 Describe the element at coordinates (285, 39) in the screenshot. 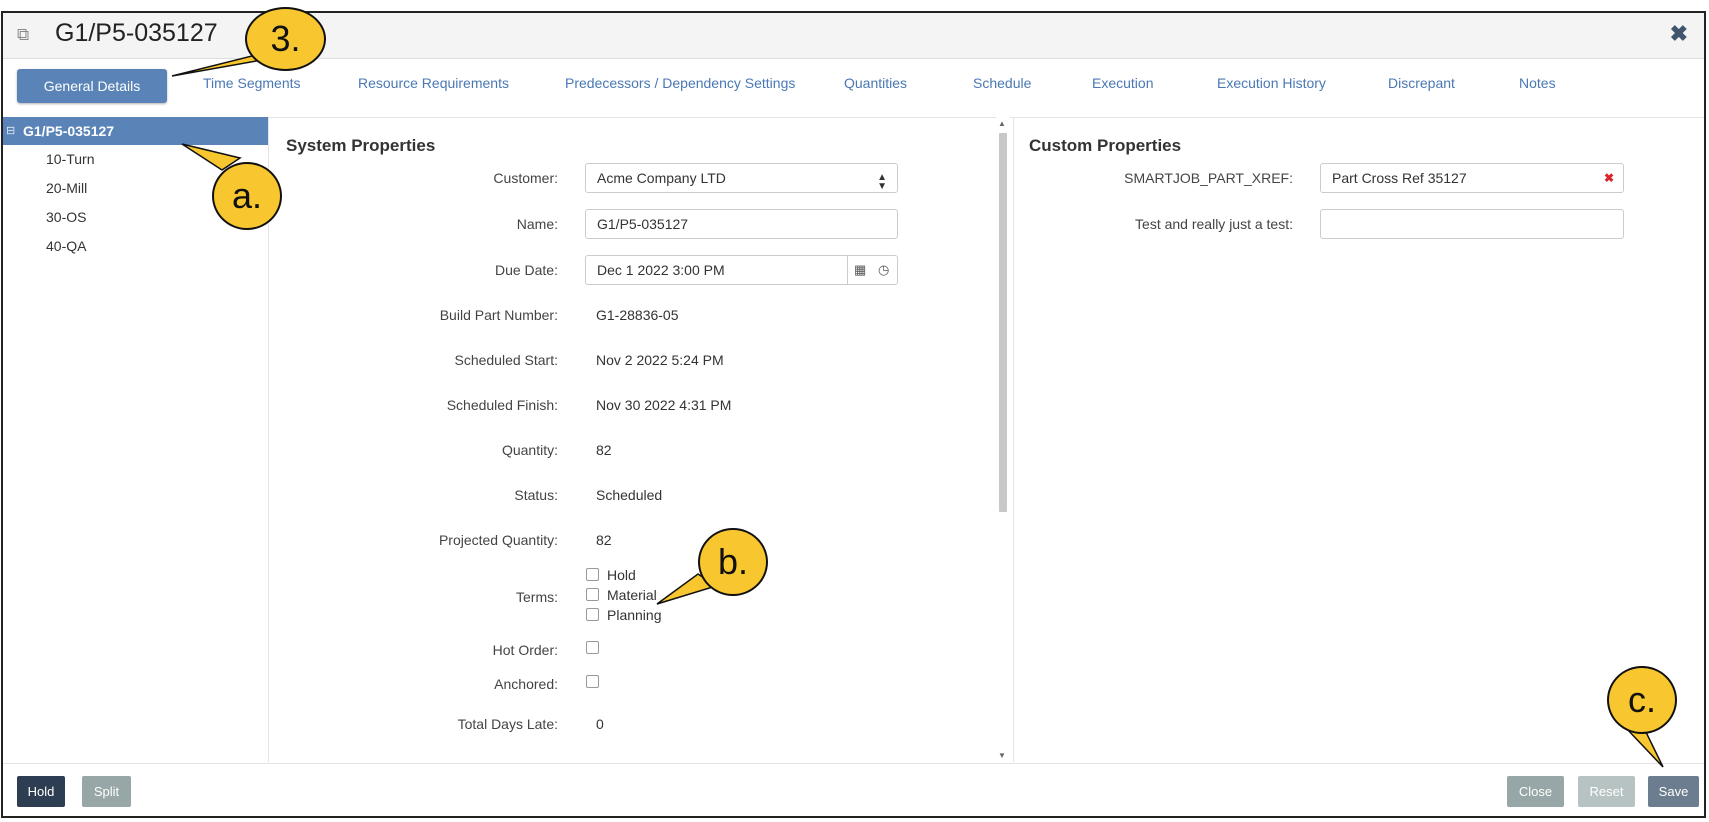

I see `callout-3: 3.` at that location.